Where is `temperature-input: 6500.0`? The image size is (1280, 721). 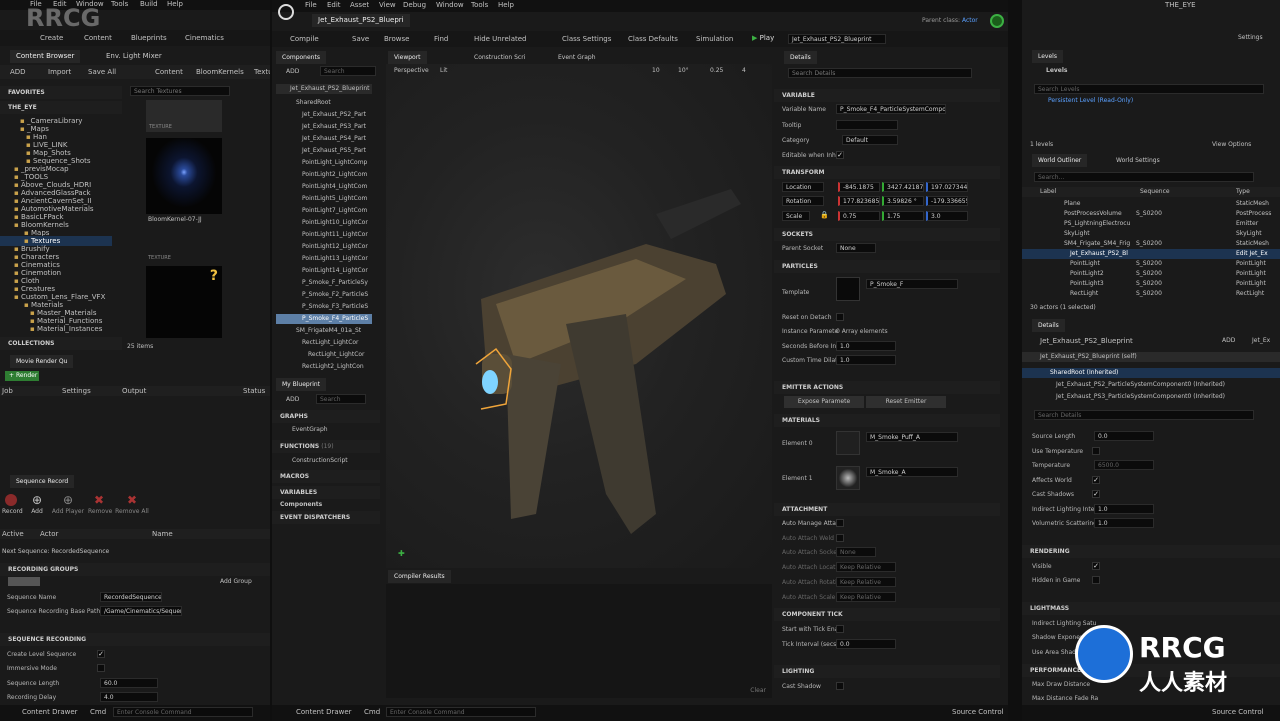
temperature-input: 6500.0 is located at coordinates (1124, 465).